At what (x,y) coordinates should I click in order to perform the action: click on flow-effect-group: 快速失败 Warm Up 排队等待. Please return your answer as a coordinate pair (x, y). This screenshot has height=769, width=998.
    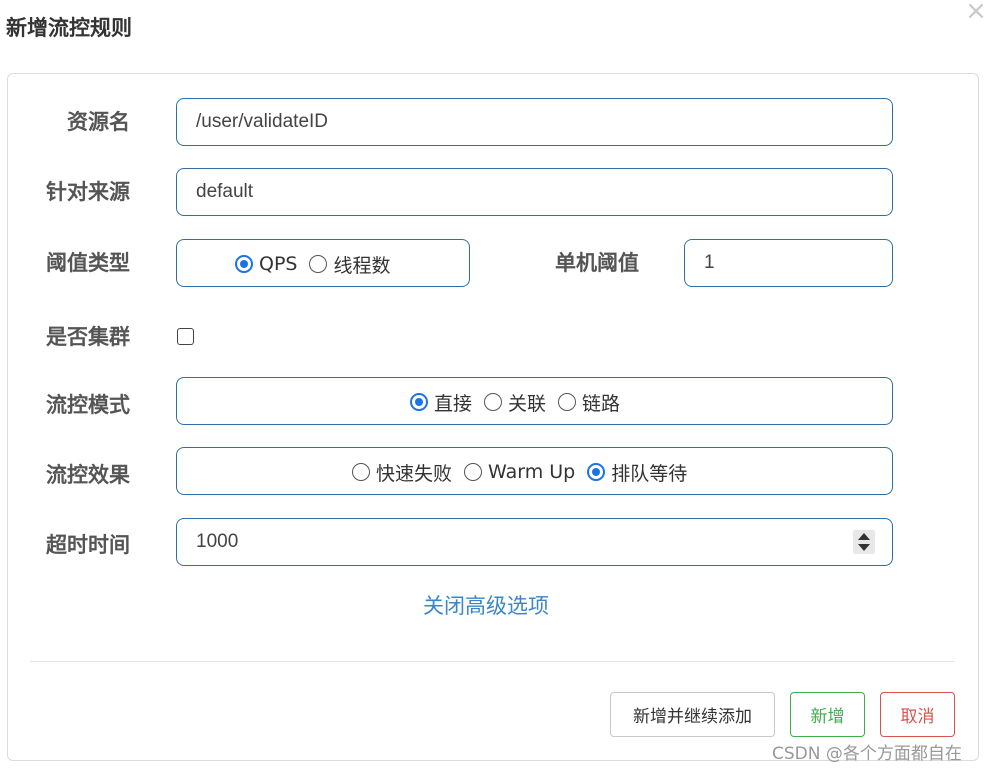
    Looking at the image, I should click on (534, 471).